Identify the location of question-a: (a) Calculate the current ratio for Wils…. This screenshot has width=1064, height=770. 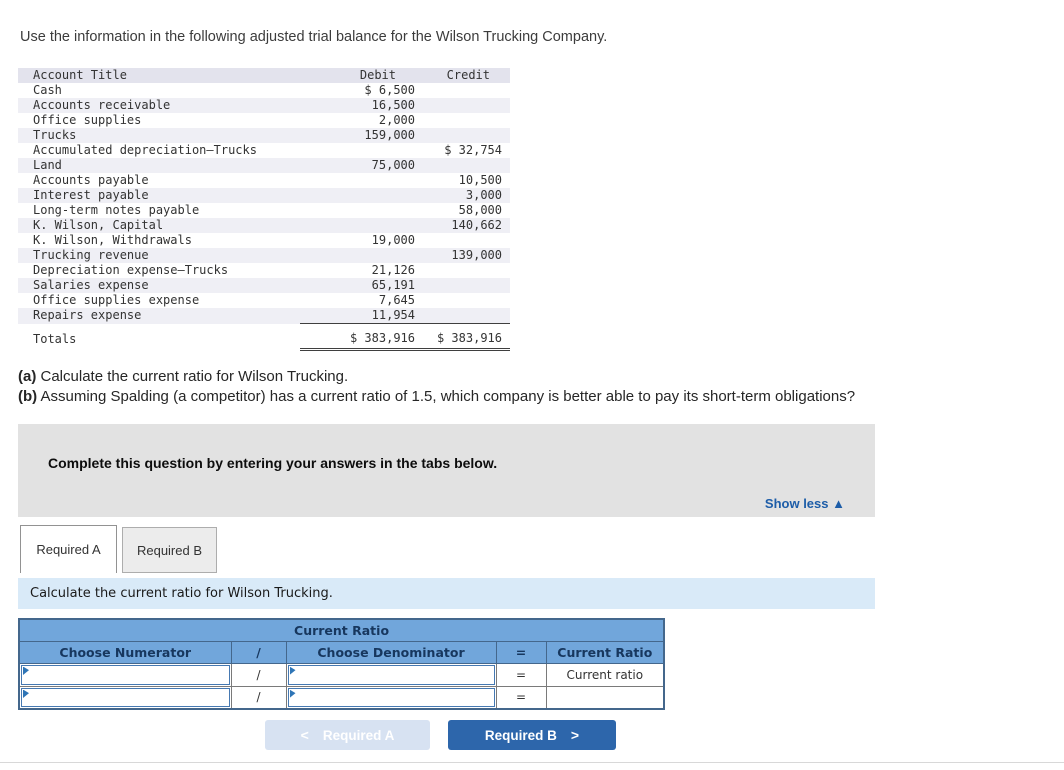
(183, 376).